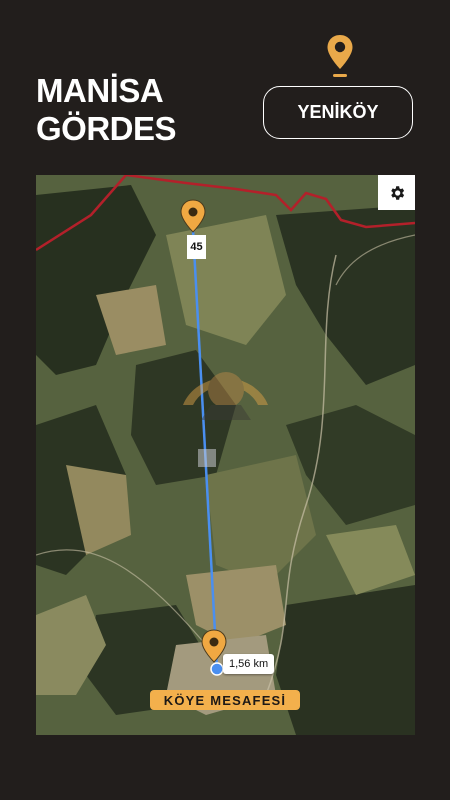 This screenshot has width=450, height=800. I want to click on settings-button, so click(396, 192).